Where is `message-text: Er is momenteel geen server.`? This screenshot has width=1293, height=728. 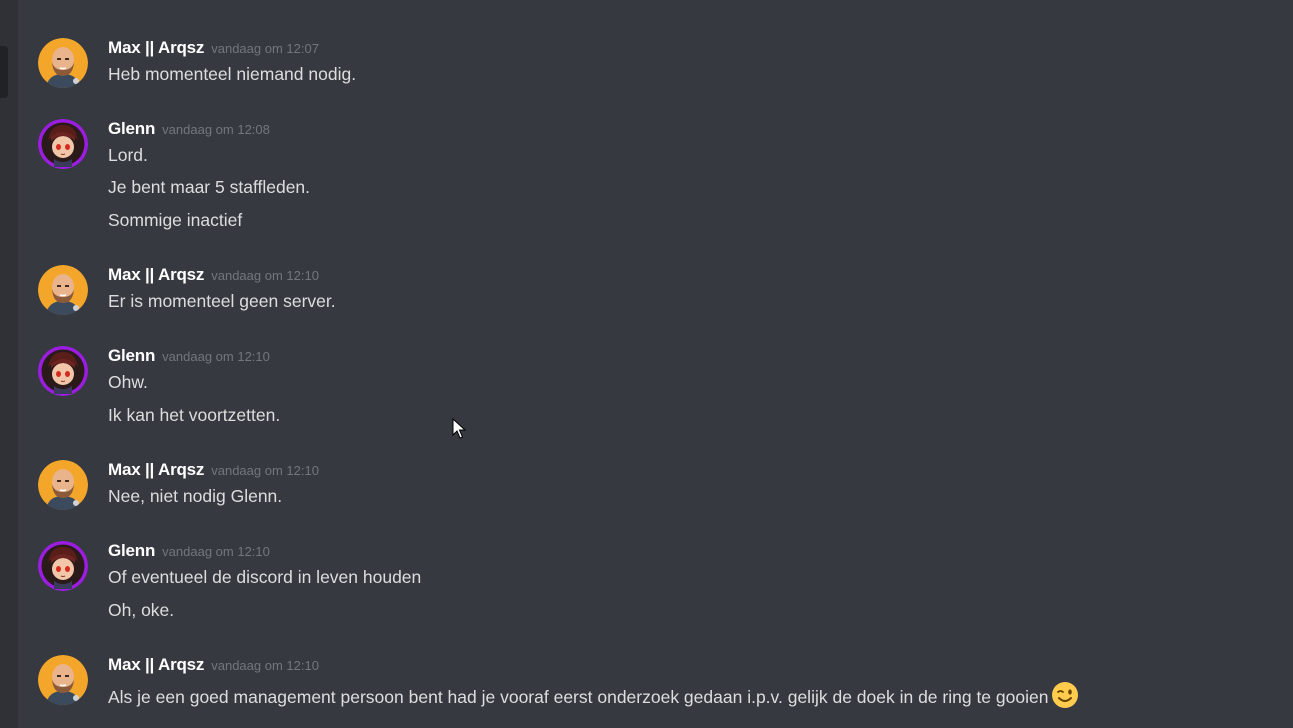 message-text: Er is momenteel geen server. is located at coordinates (222, 301).